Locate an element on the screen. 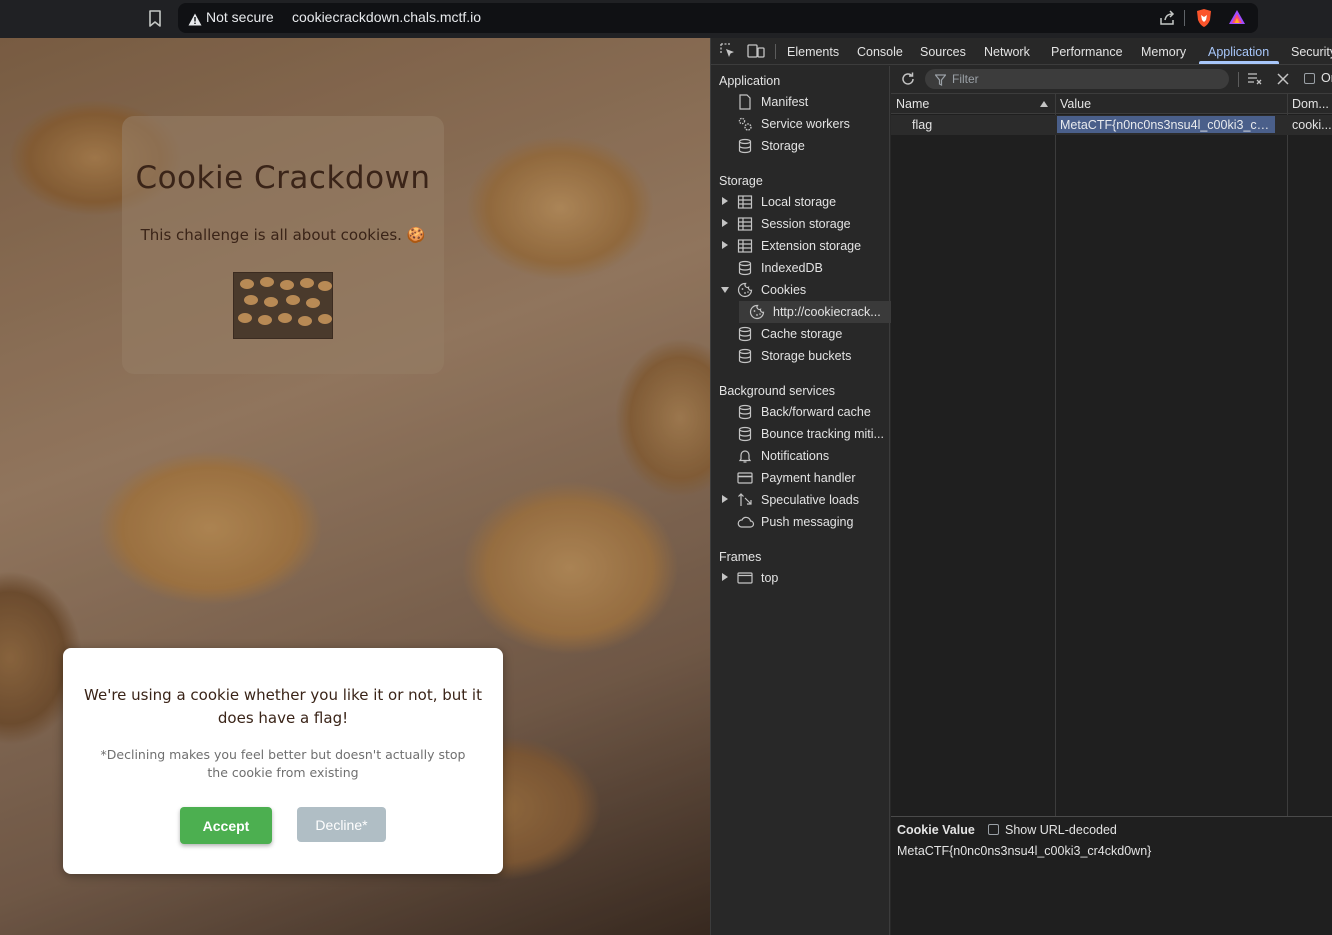 This screenshot has height=935, width=1332. tab-elements: Elements is located at coordinates (813, 52).